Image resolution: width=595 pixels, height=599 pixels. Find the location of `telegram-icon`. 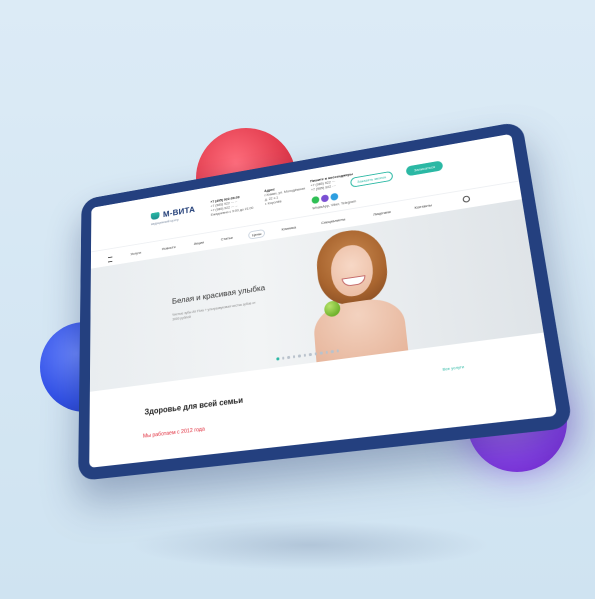

telegram-icon is located at coordinates (334, 196).